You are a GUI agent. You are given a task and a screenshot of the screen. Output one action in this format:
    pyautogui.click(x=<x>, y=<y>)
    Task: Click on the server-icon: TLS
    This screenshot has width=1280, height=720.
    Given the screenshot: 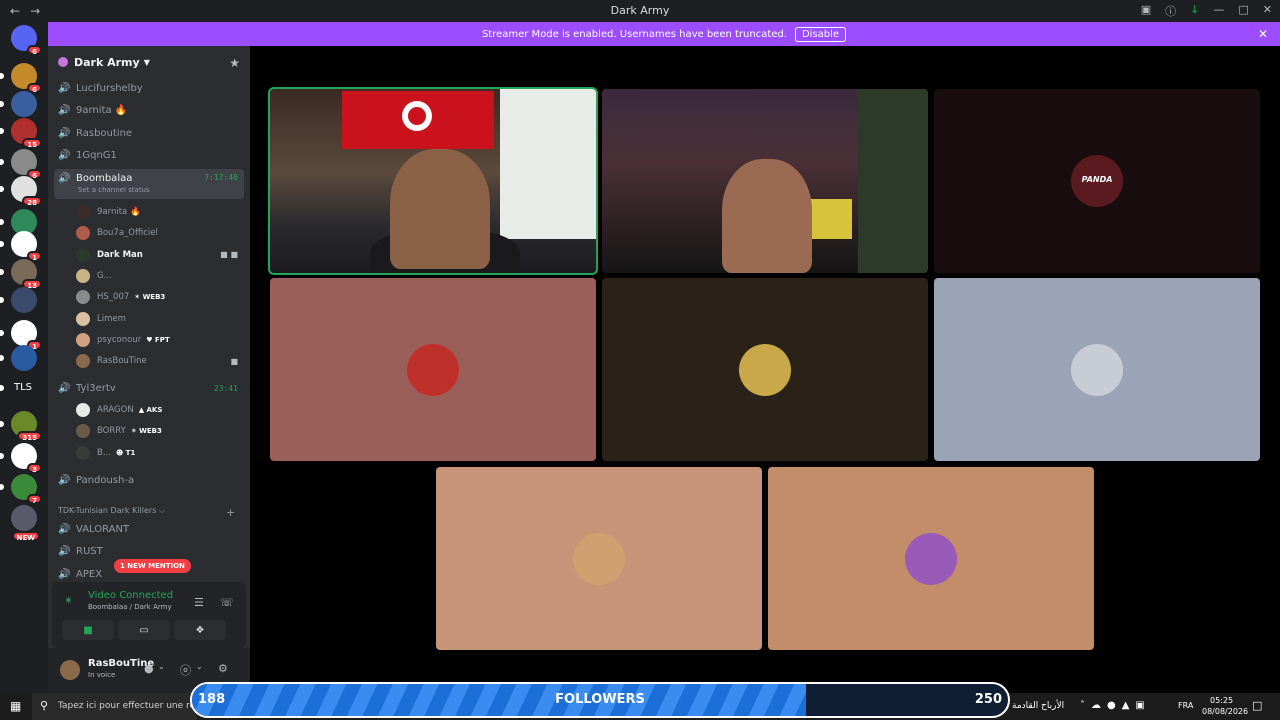 What is the action you would take?
    pyautogui.click(x=18, y=388)
    